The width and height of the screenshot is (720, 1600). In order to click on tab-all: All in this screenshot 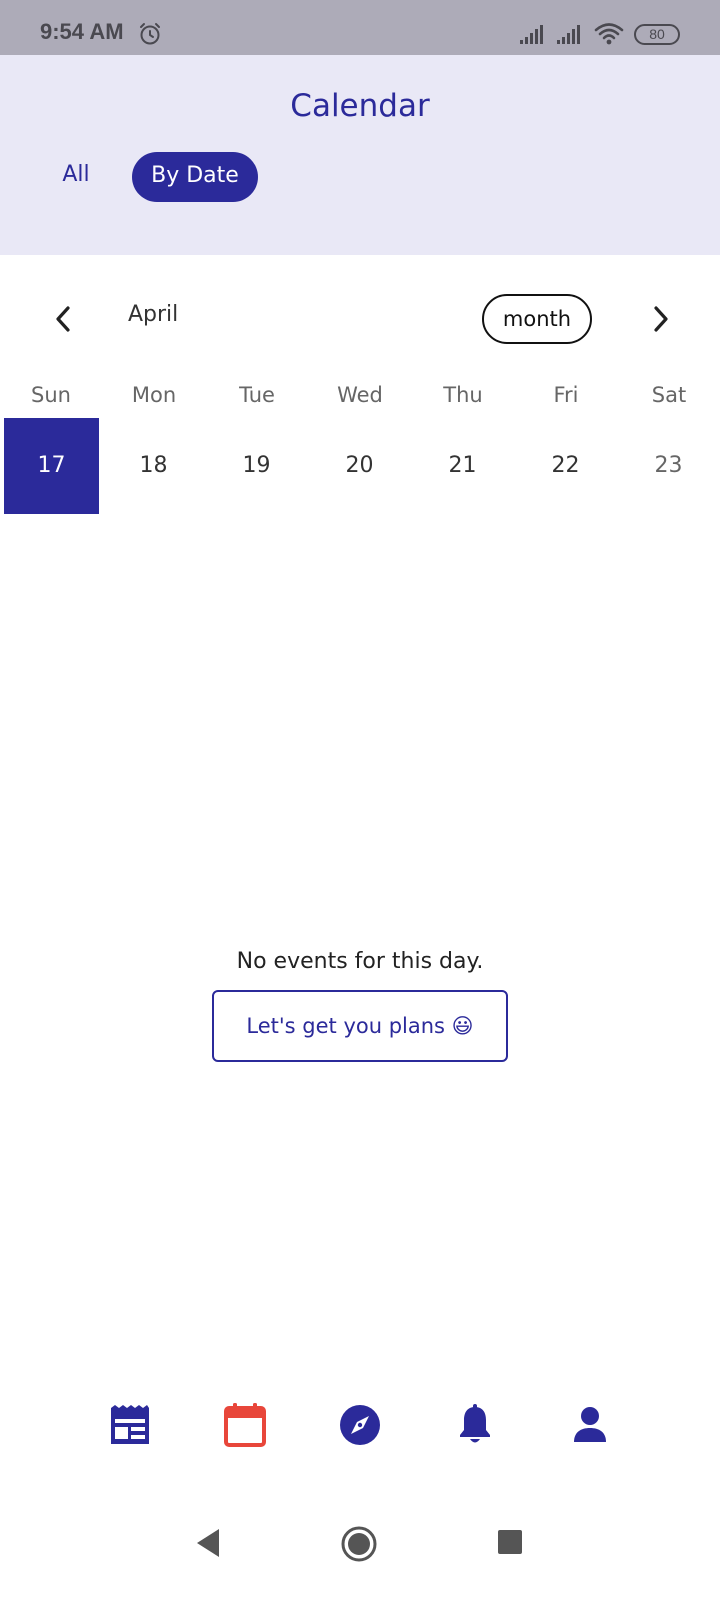, I will do `click(76, 175)`.